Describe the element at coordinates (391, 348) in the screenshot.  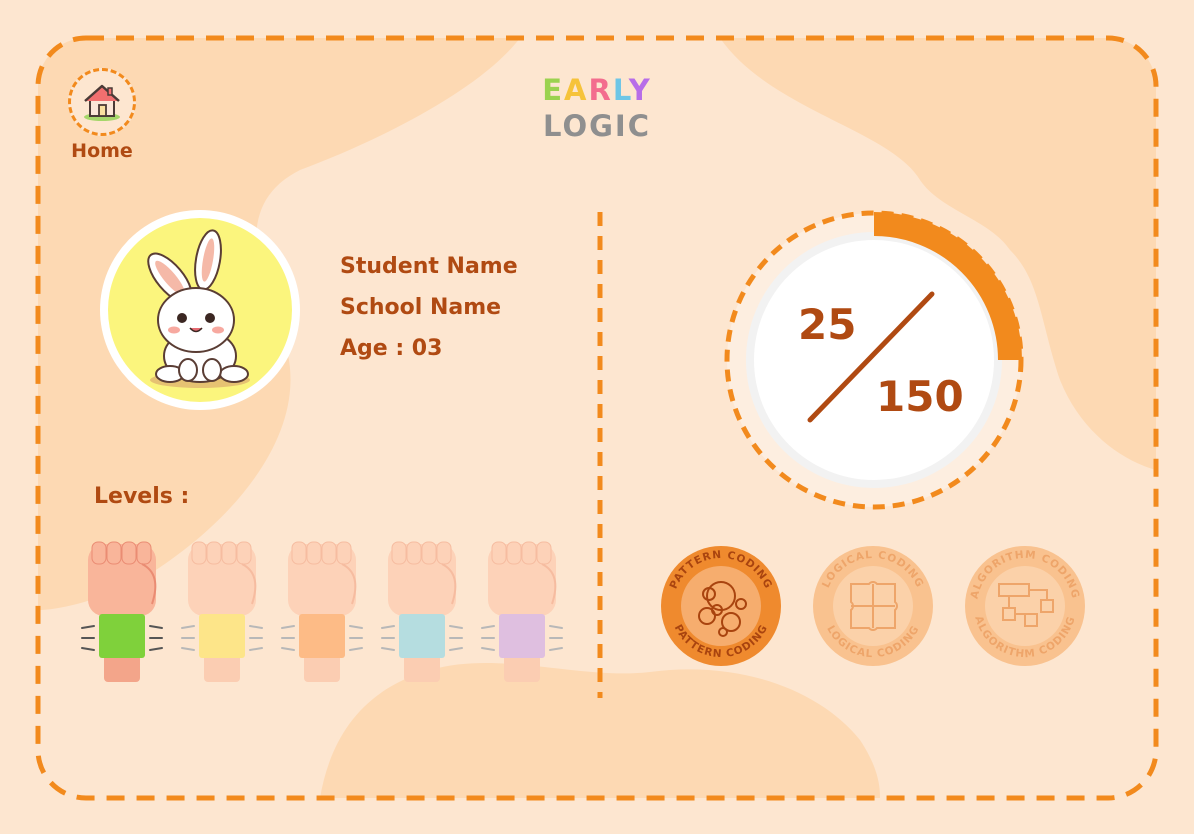
I see `student-age: Age : 03` at that location.